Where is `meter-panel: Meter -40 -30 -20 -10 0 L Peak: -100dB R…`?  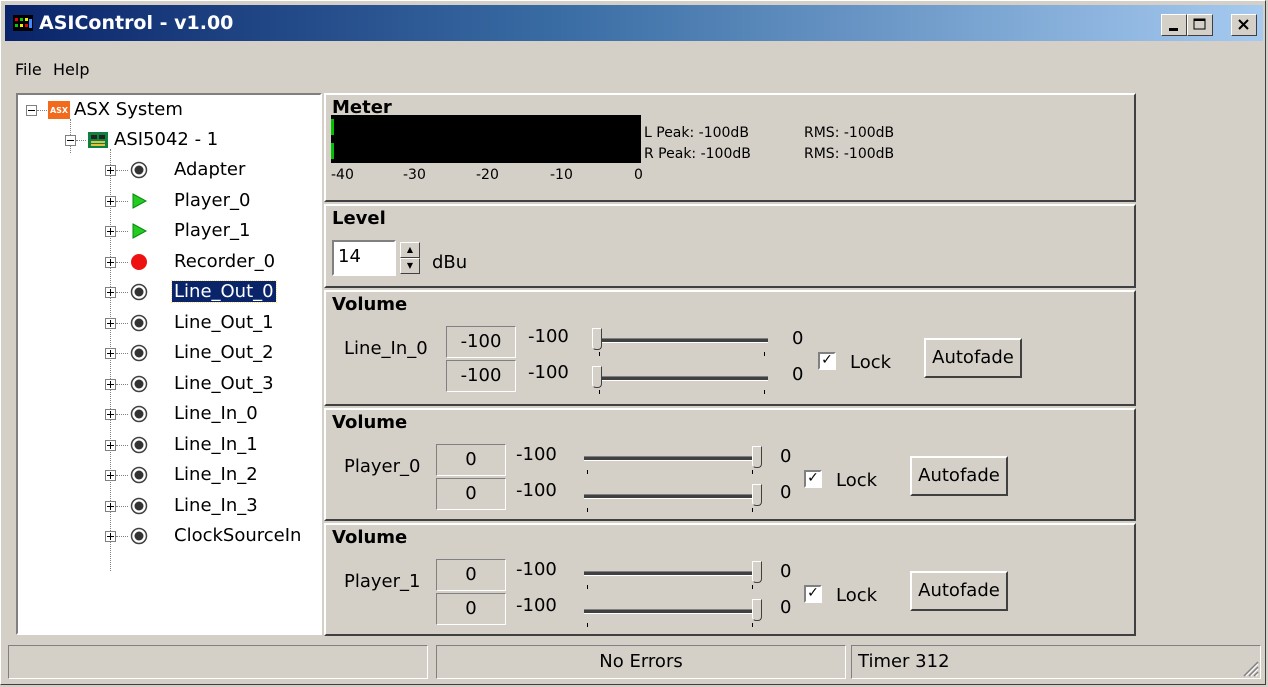 meter-panel: Meter -40 -30 -20 -10 0 L Peak: -100dB R… is located at coordinates (730, 147).